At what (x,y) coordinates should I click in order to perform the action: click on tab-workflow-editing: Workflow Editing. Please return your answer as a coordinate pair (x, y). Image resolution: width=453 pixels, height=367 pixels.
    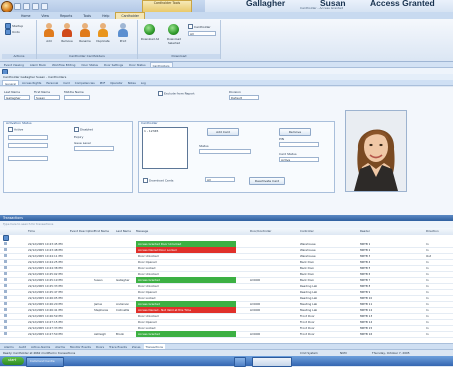
    Looking at the image, I should click on (63, 64).